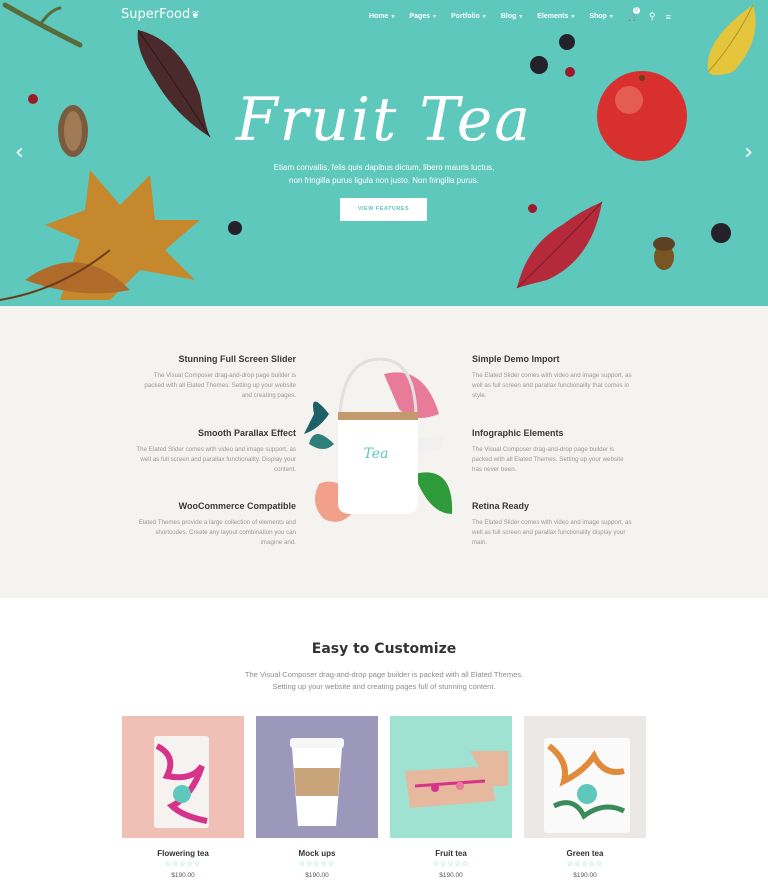 This screenshot has width=768, height=889. Describe the element at coordinates (376, 454) in the screenshot. I see `teapot-label: Tea` at that location.